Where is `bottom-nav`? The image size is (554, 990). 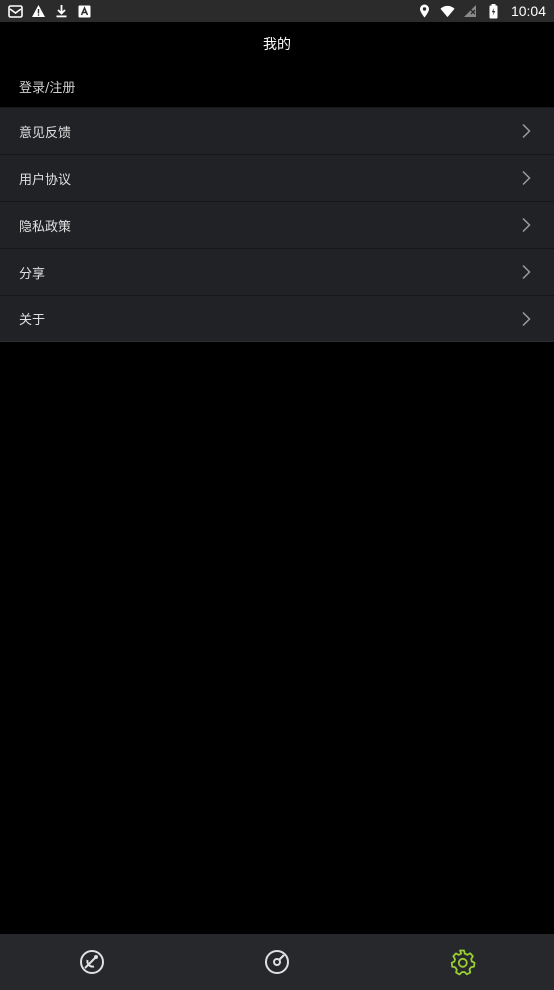
bottom-nav is located at coordinates (277, 962).